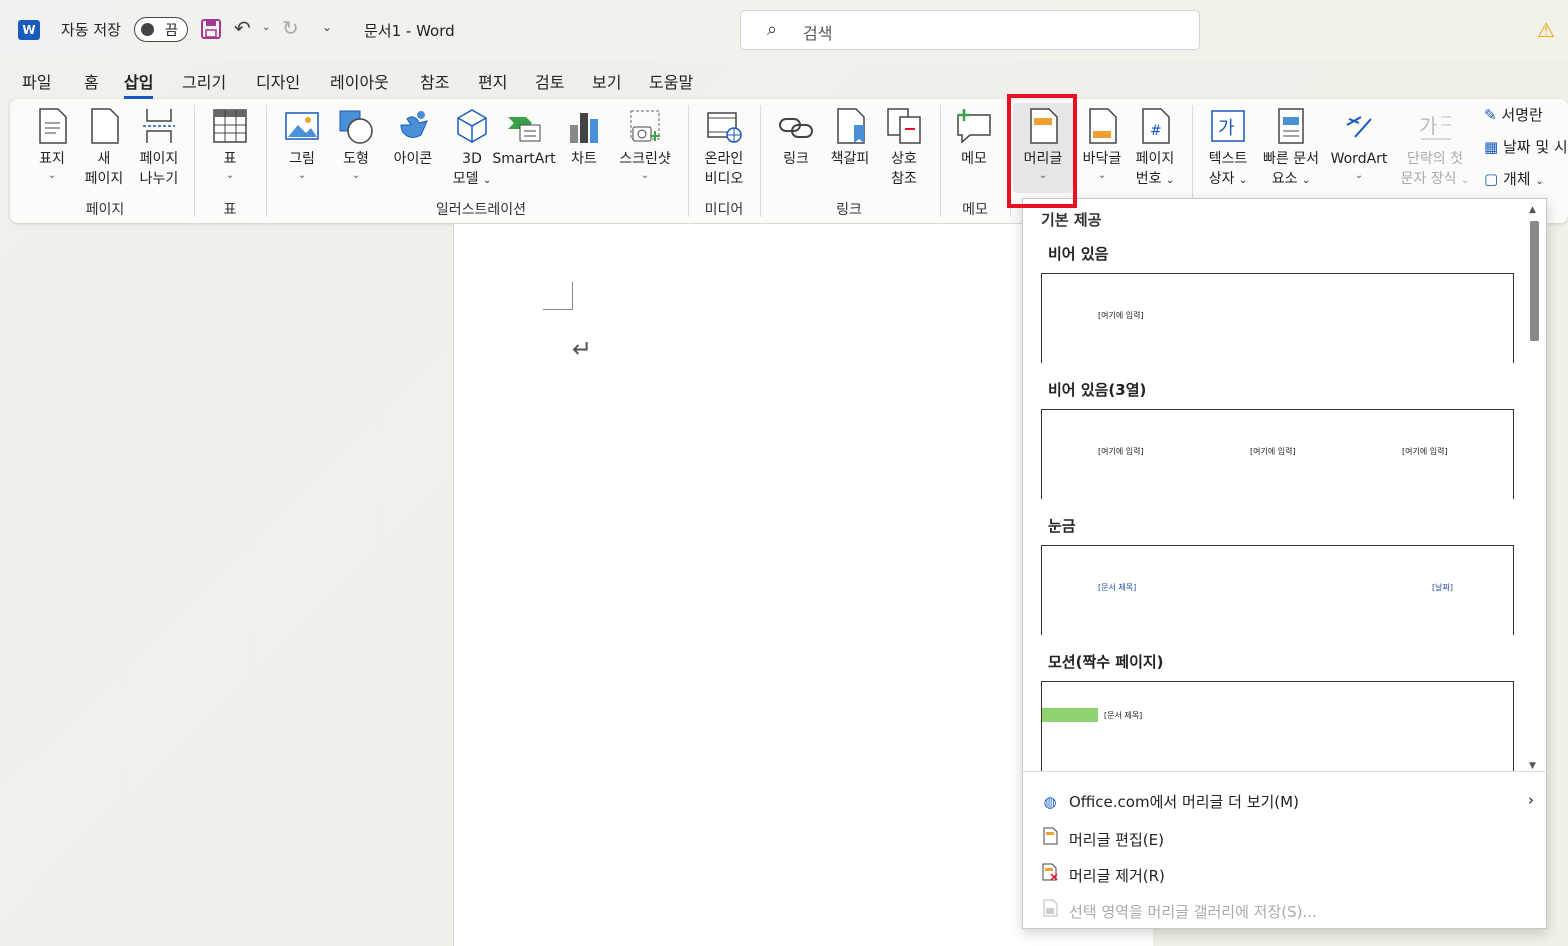  Describe the element at coordinates (1155, 159) in the screenshot. I see `page-number-label-1: 페이지` at that location.